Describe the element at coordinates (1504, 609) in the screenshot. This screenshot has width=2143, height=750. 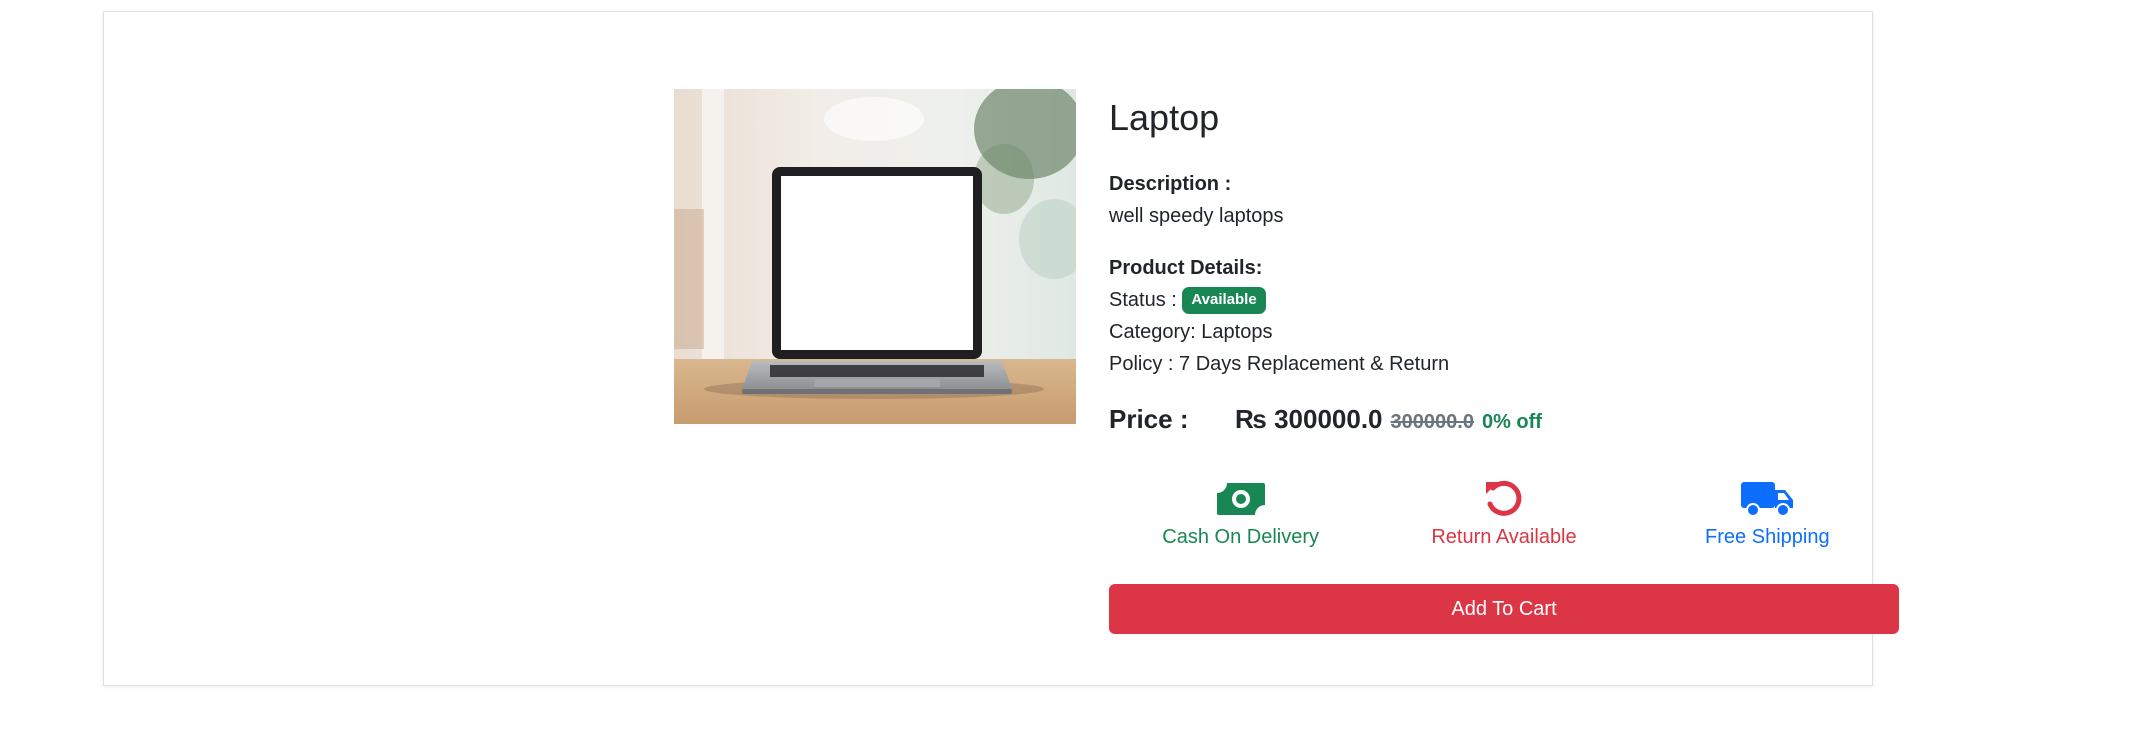
I see `add-to-cart-button: Add To Cart` at that location.